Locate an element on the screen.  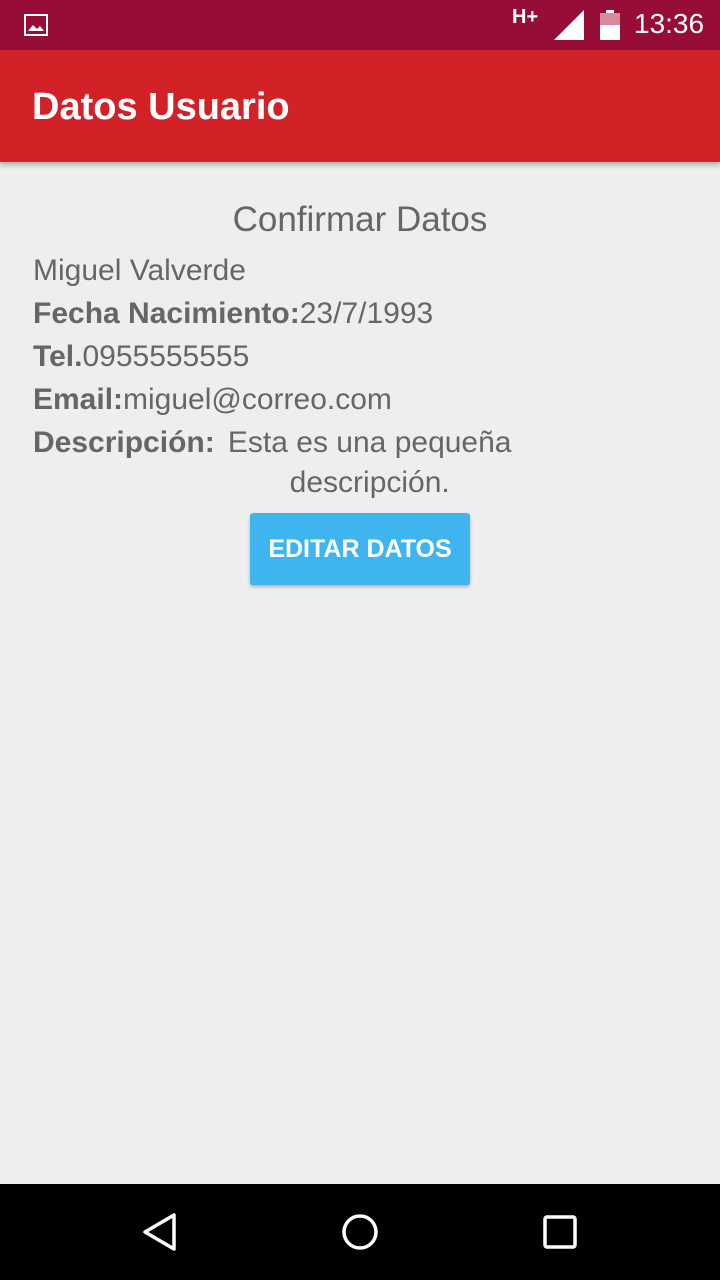
email-row: Email:miguel@correo.com is located at coordinates (212, 400).